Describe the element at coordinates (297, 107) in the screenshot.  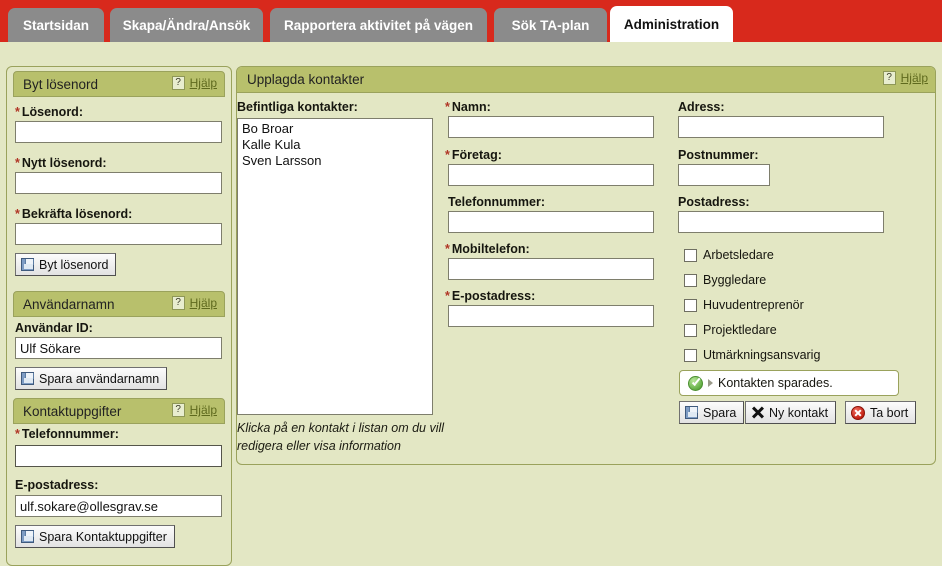
I see `label-text: Befintliga kontakter:` at that location.